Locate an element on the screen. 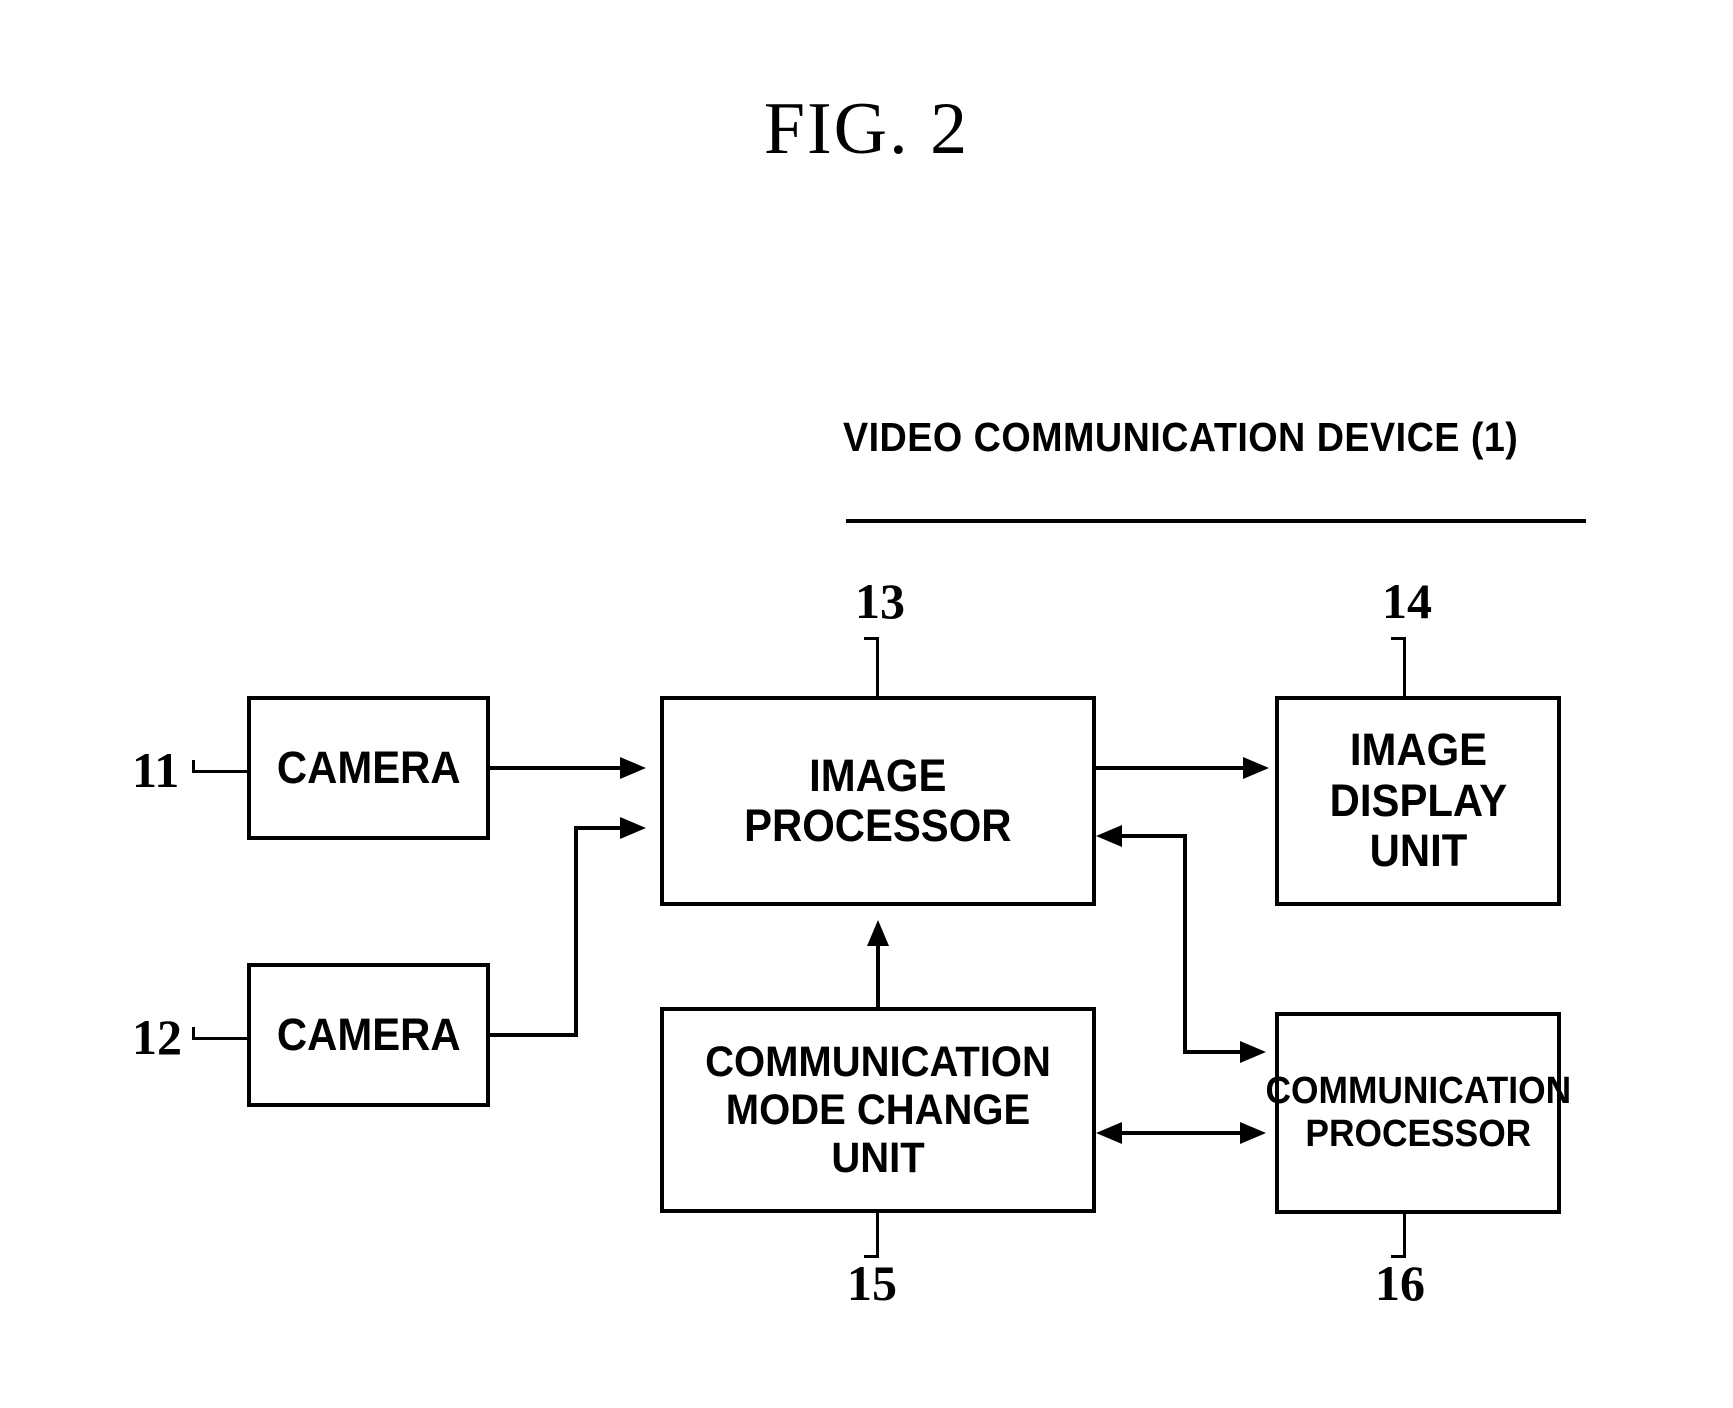 The height and width of the screenshot is (1408, 1733). block-camera-12: CAMERA is located at coordinates (368, 1035).